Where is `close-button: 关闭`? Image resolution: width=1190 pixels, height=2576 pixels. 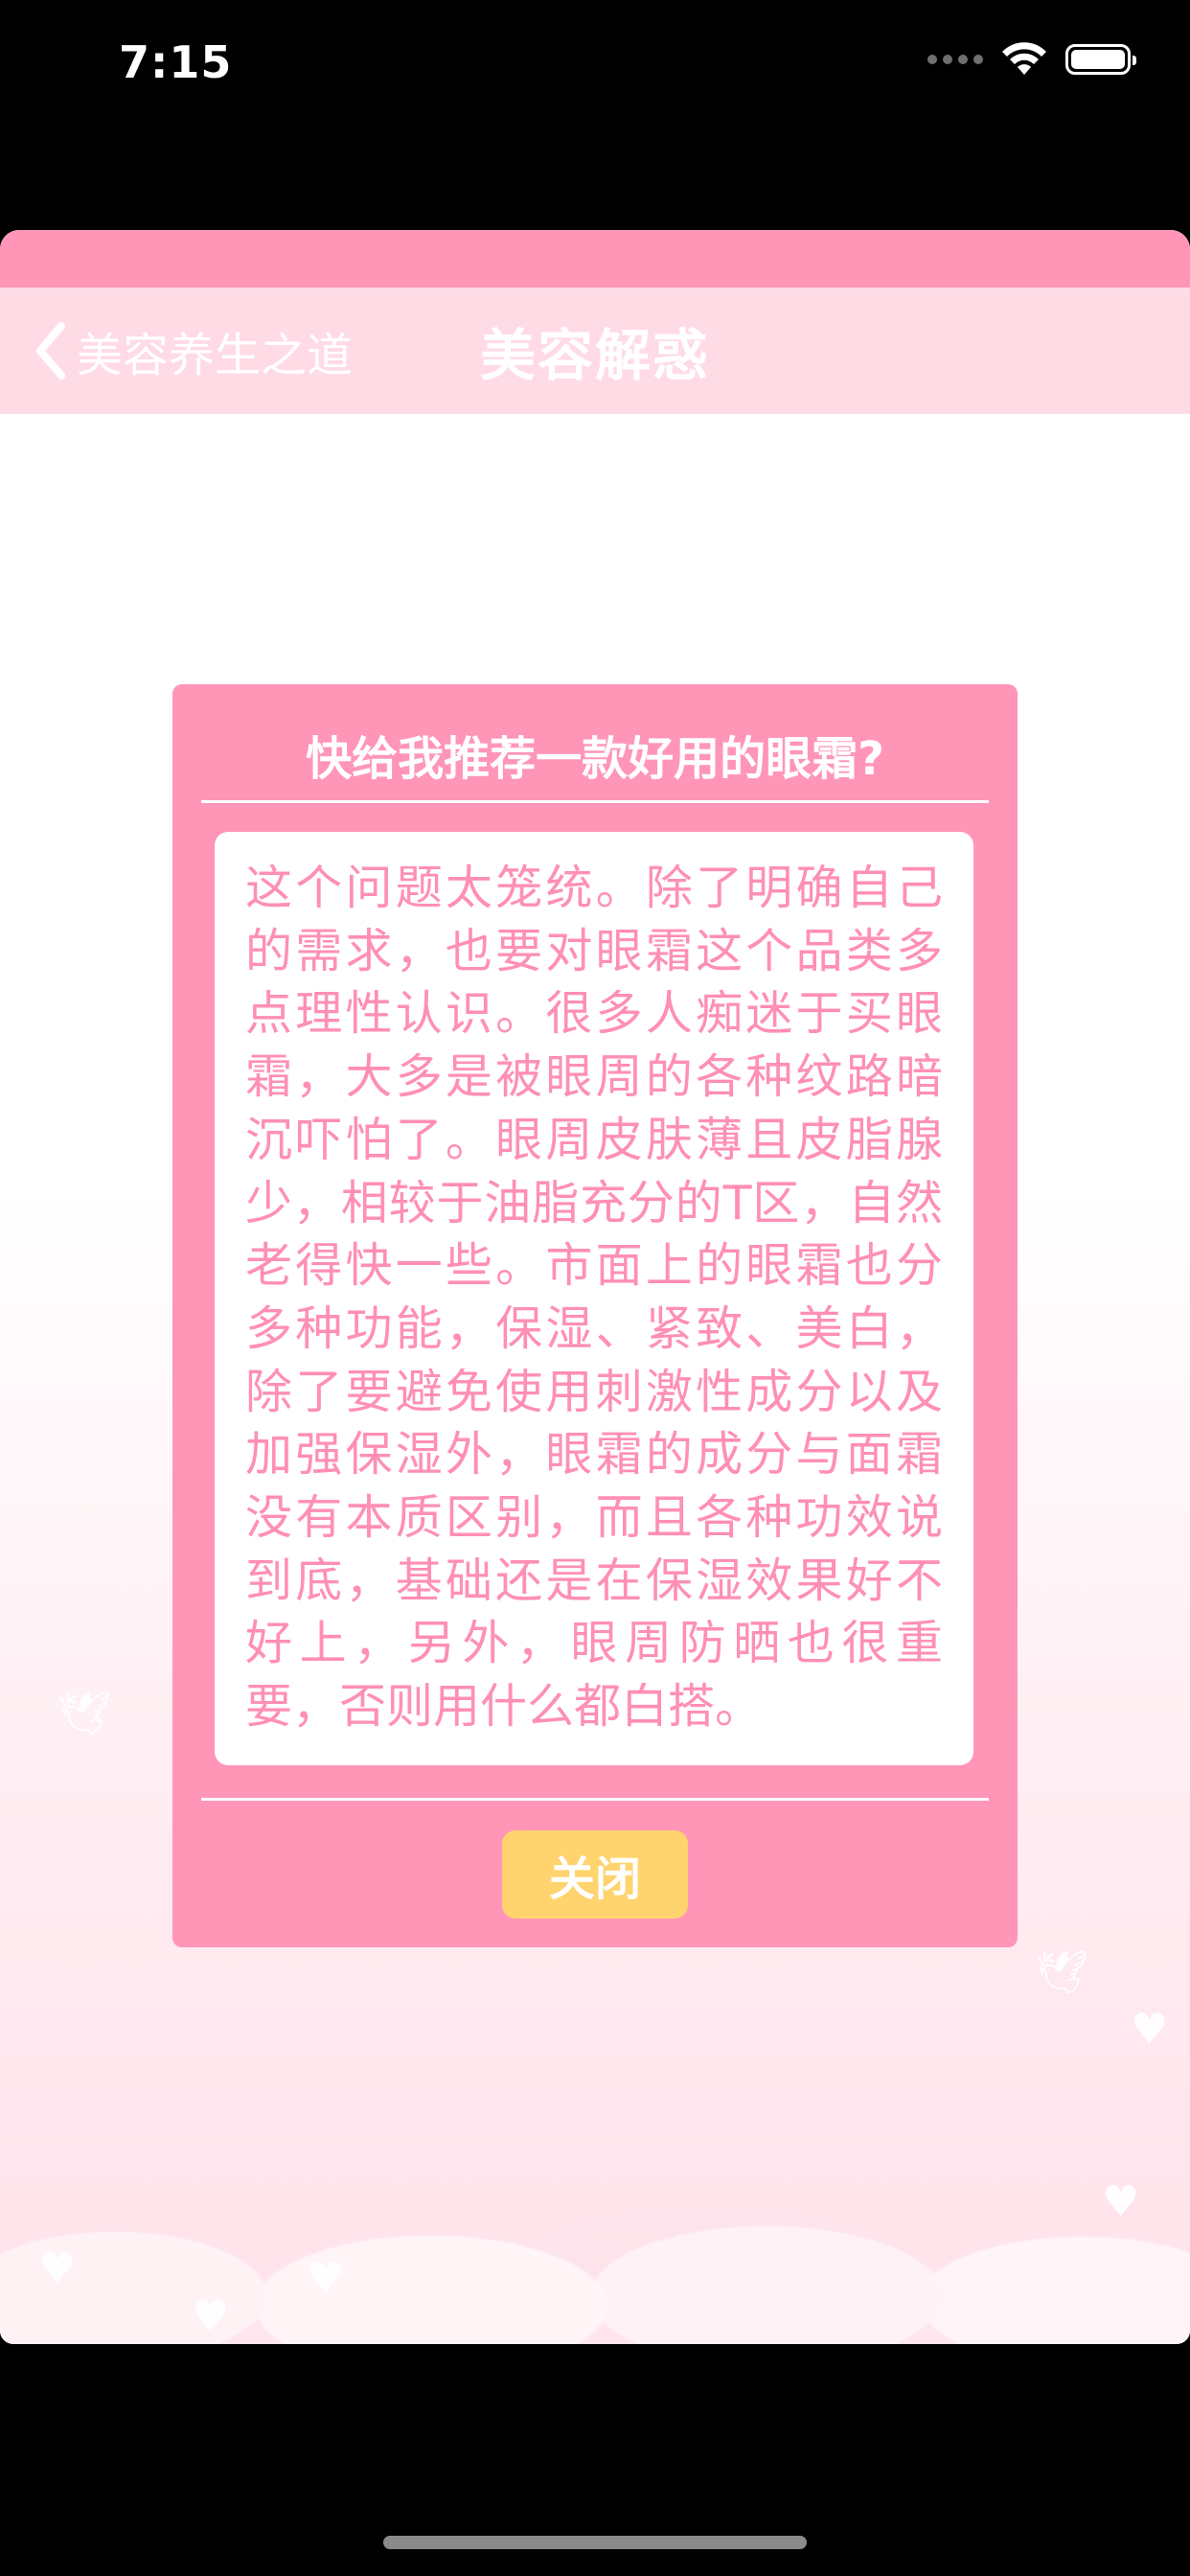
close-button: 关闭 is located at coordinates (595, 1874).